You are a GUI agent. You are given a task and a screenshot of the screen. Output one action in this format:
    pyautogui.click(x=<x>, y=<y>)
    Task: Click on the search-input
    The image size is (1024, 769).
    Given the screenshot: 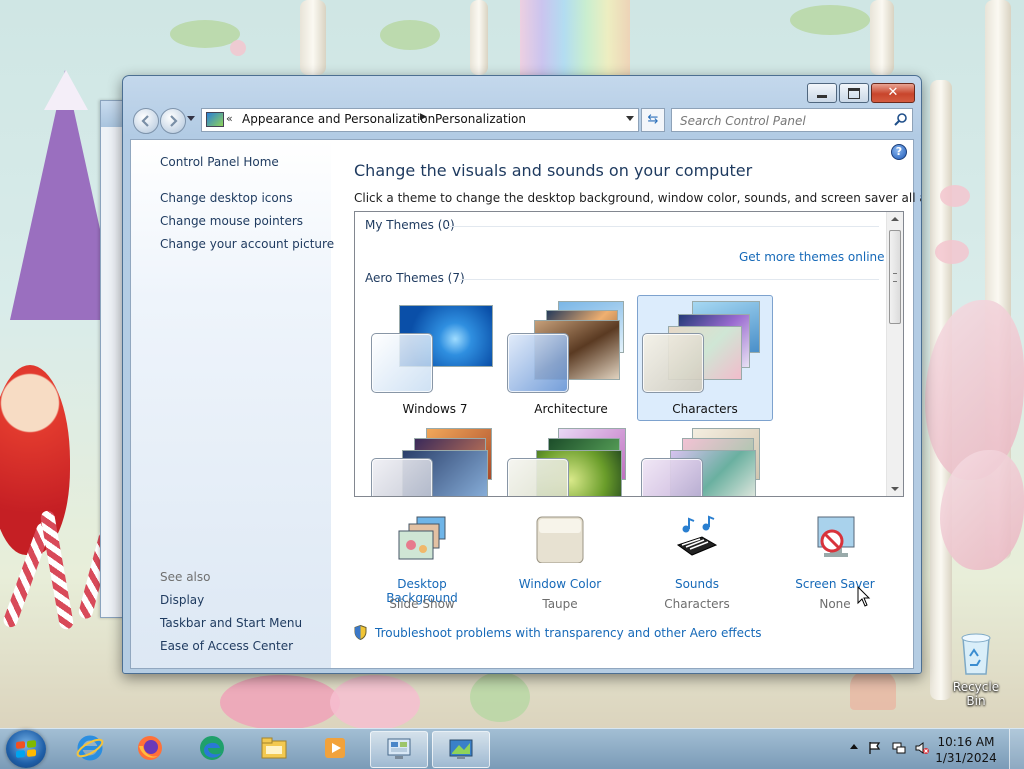 What is the action you would take?
    pyautogui.click(x=780, y=121)
    